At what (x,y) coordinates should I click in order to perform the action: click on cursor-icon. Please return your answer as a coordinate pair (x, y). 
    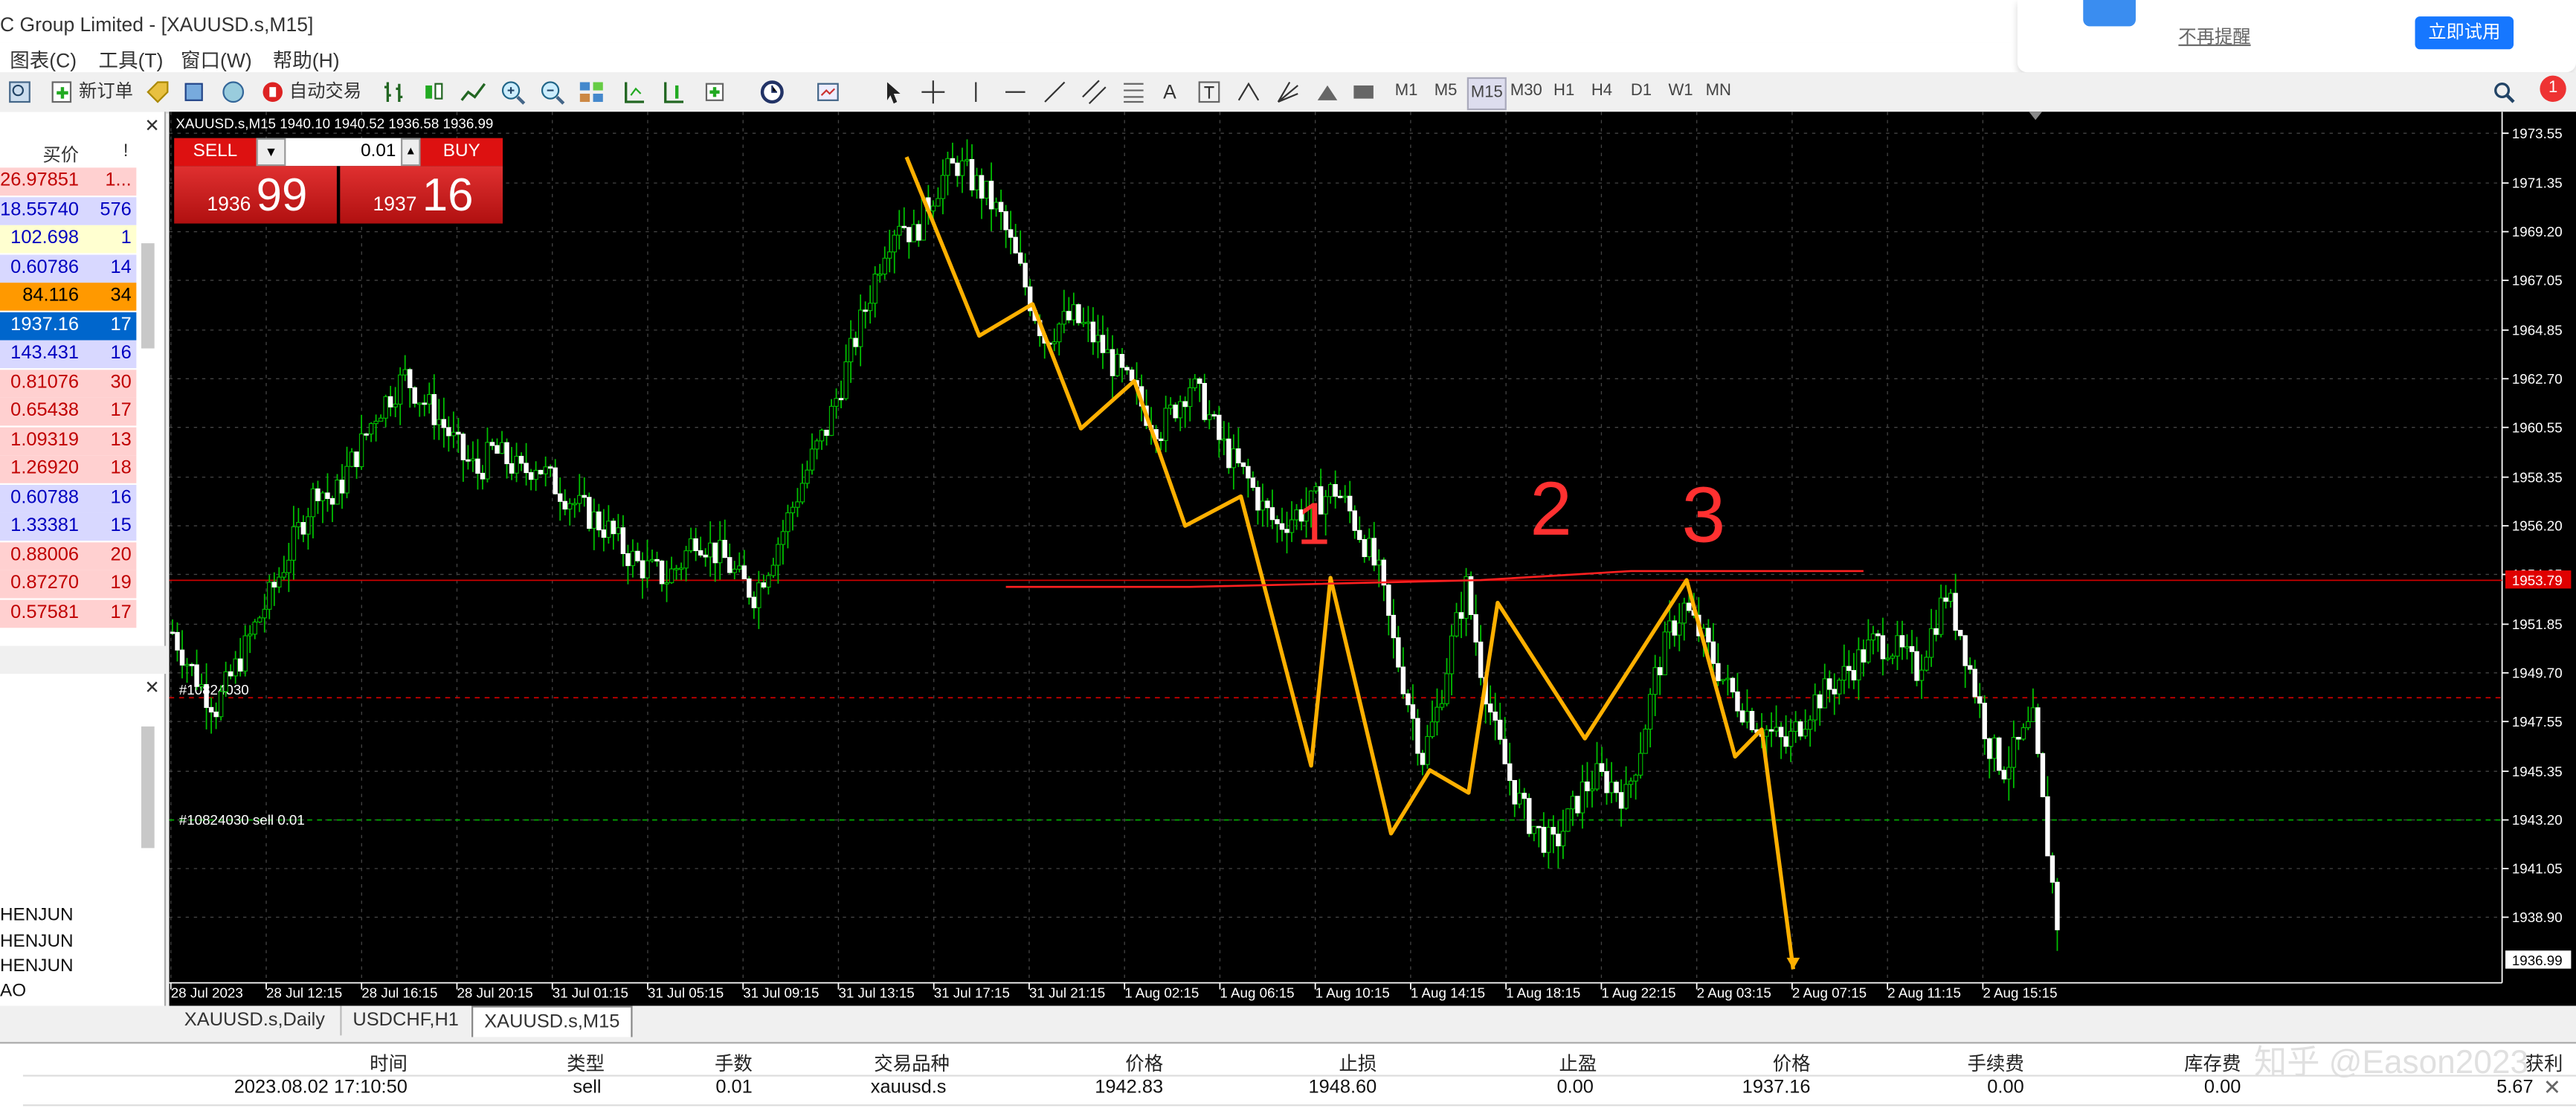
    Looking at the image, I should click on (893, 92).